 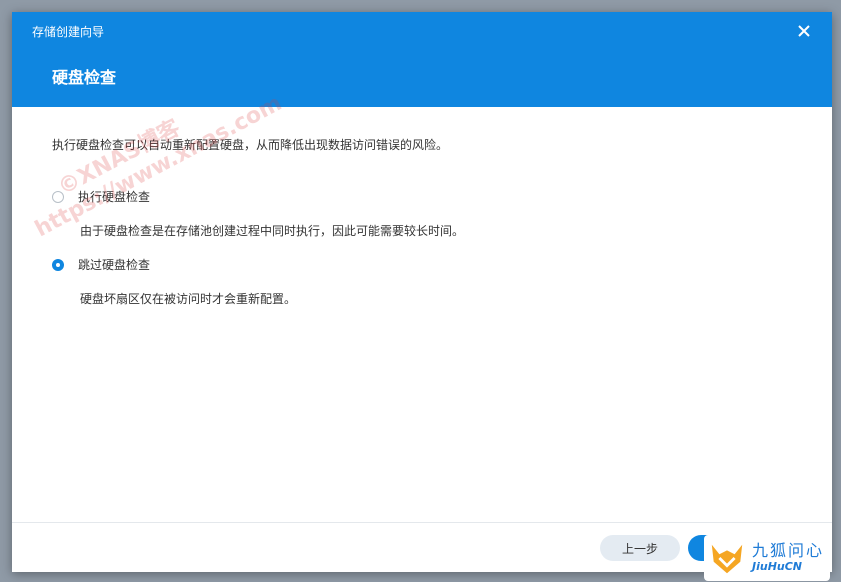 I want to click on option-skip-disk-check: 跳过硬盘检查, so click(x=101, y=264).